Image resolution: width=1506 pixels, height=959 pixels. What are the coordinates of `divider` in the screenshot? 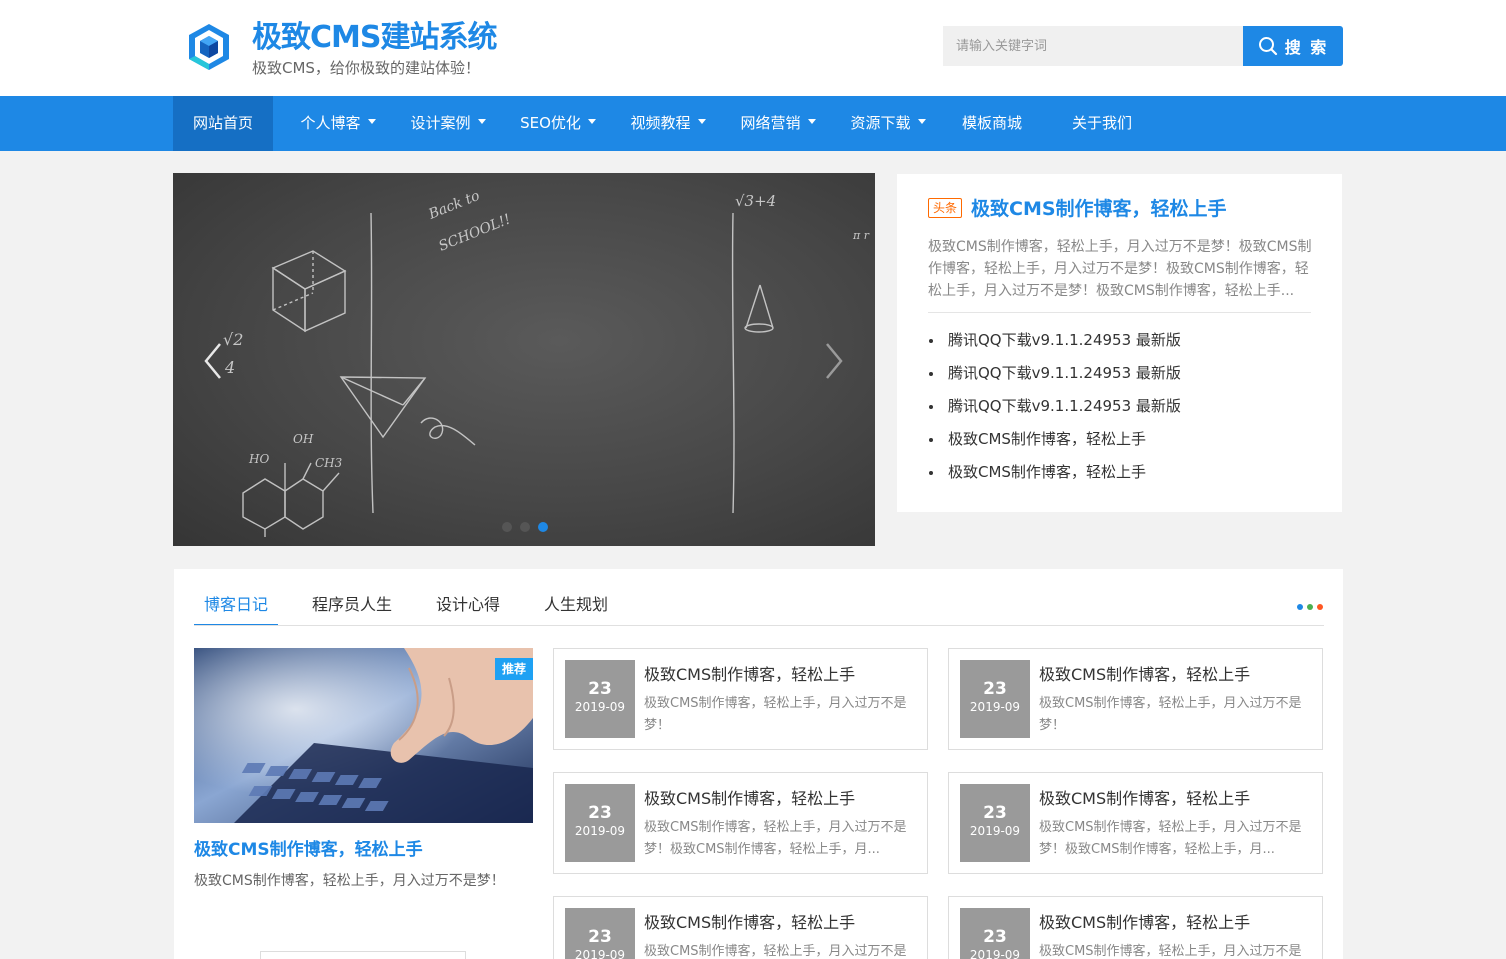 It's located at (1119, 312).